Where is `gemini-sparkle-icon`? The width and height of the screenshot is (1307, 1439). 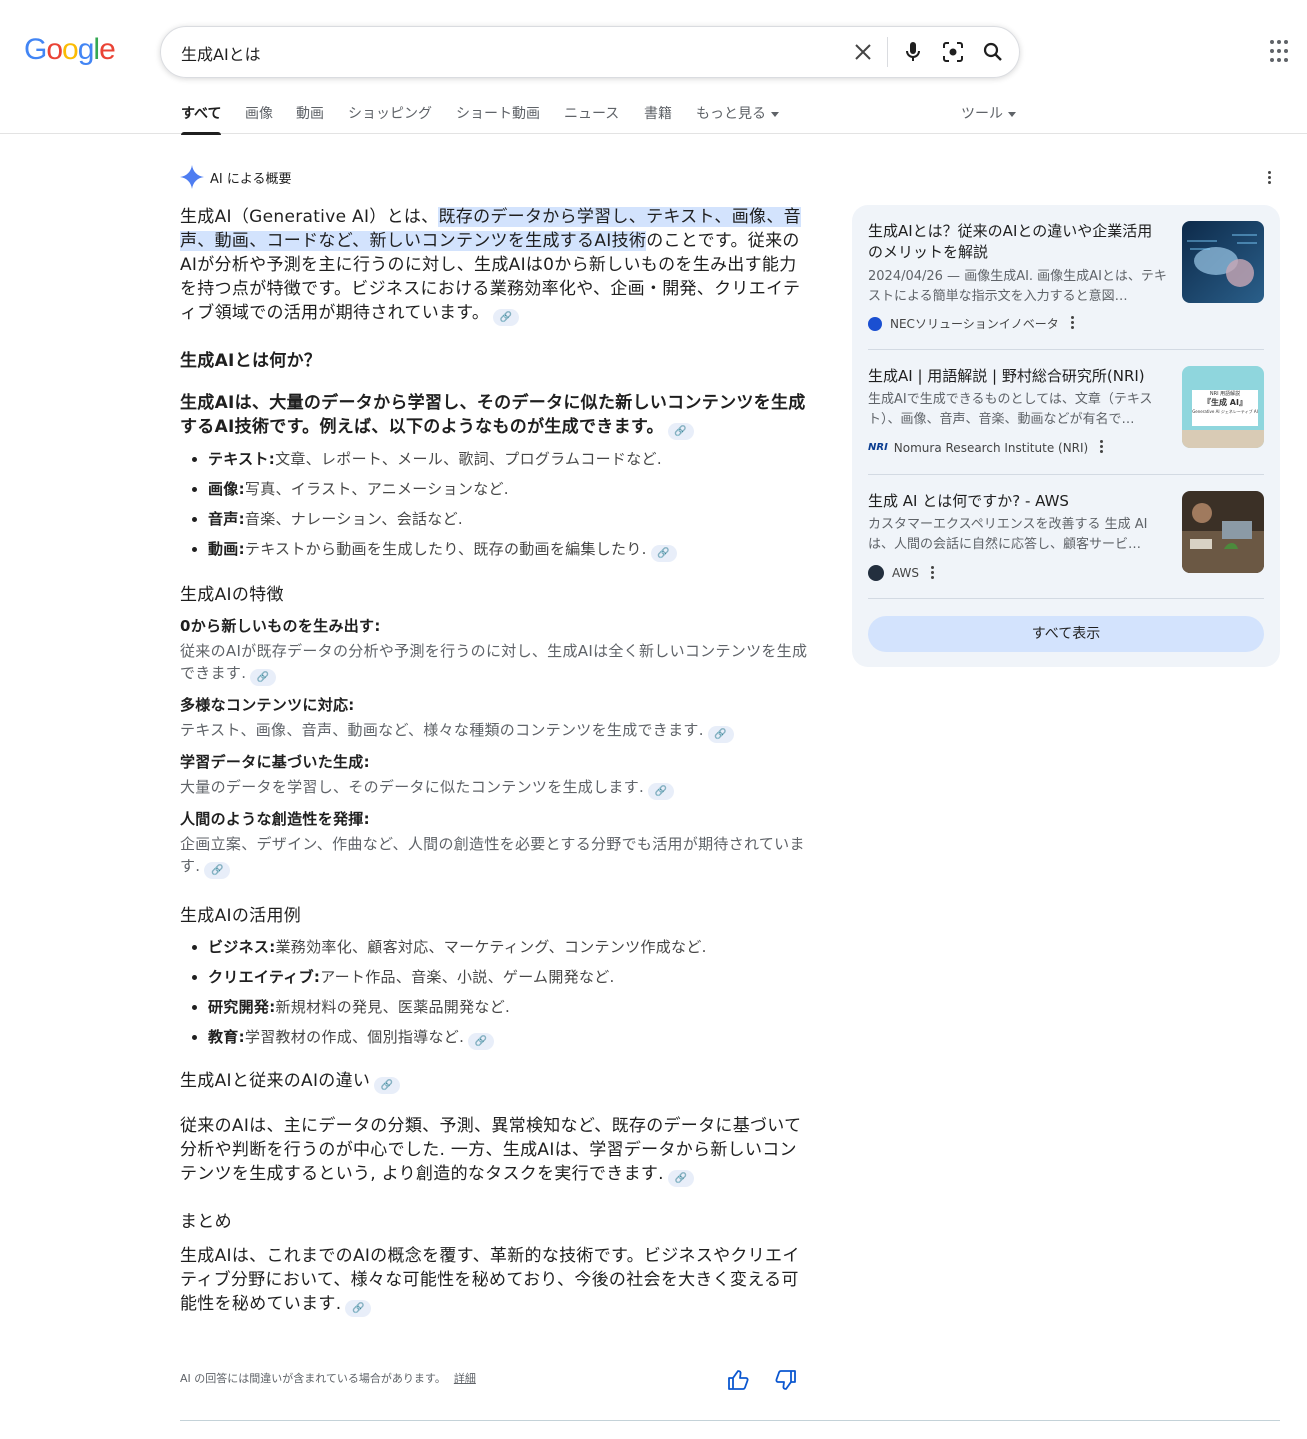 gemini-sparkle-icon is located at coordinates (192, 177).